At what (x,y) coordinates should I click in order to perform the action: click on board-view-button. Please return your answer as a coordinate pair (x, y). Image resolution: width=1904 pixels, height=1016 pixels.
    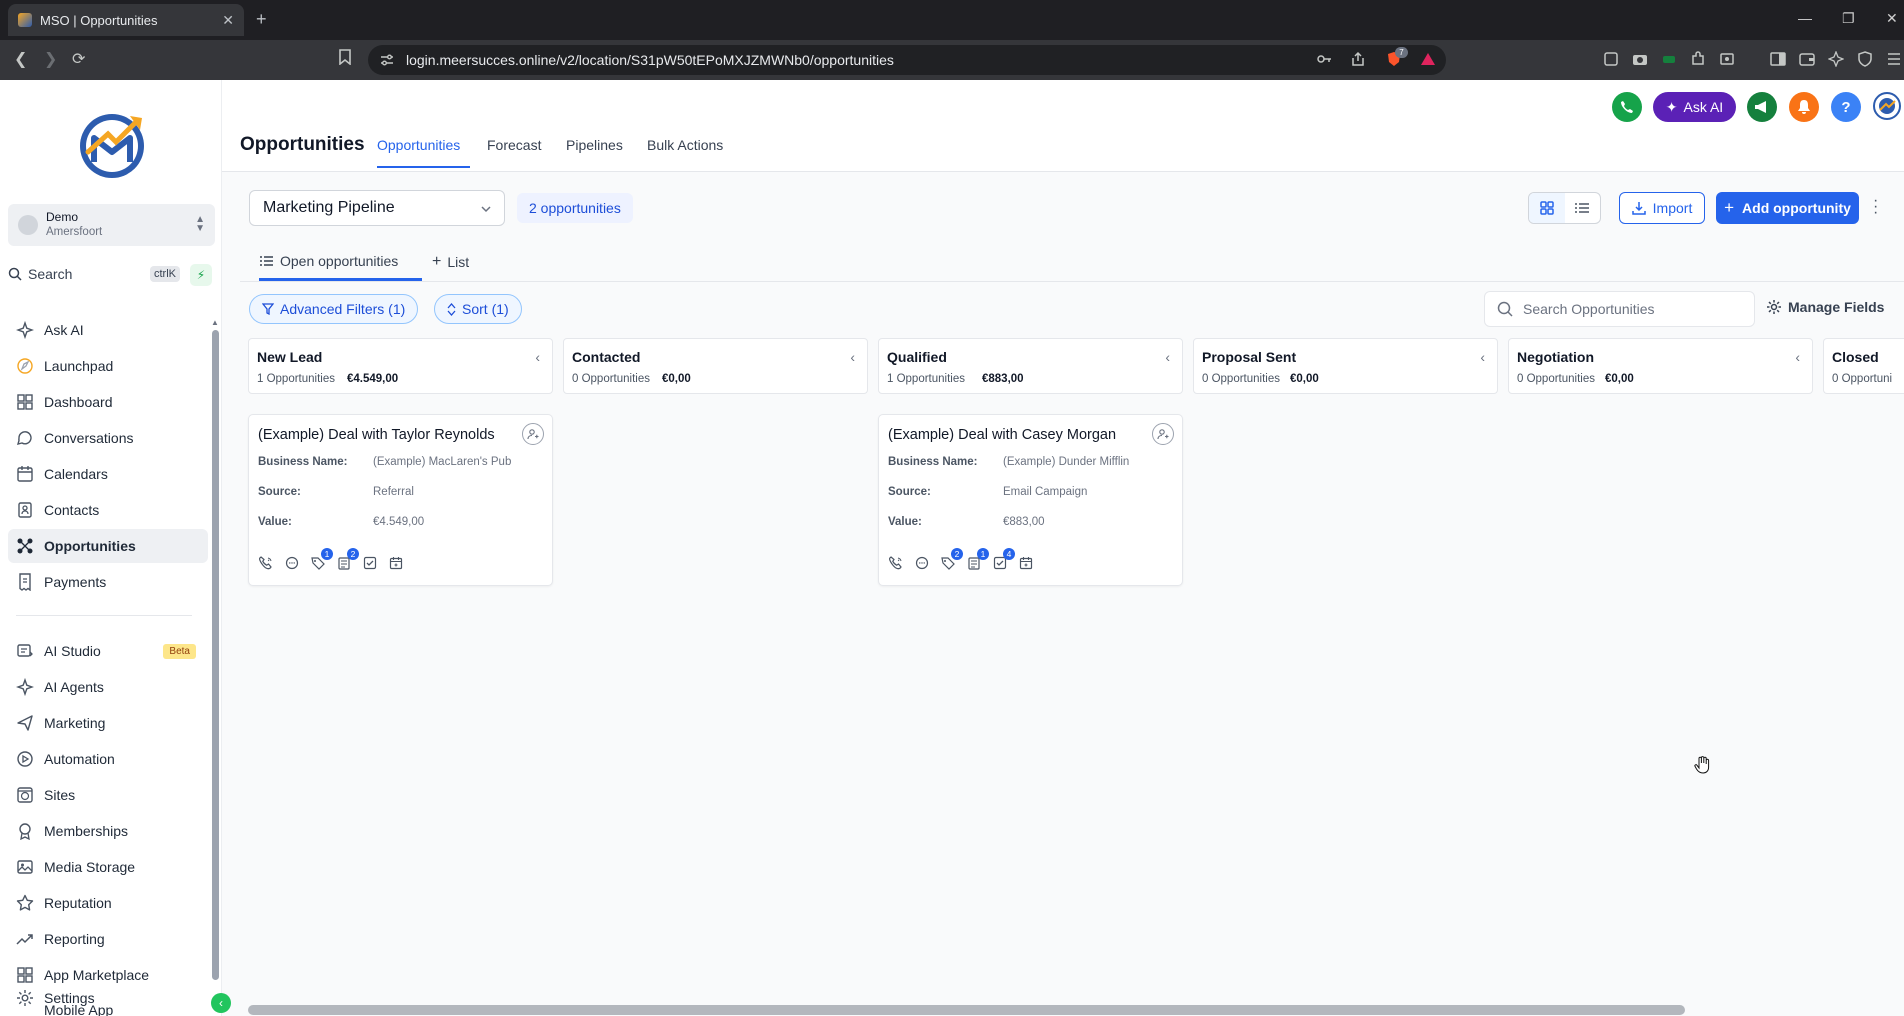
    Looking at the image, I should click on (1547, 208).